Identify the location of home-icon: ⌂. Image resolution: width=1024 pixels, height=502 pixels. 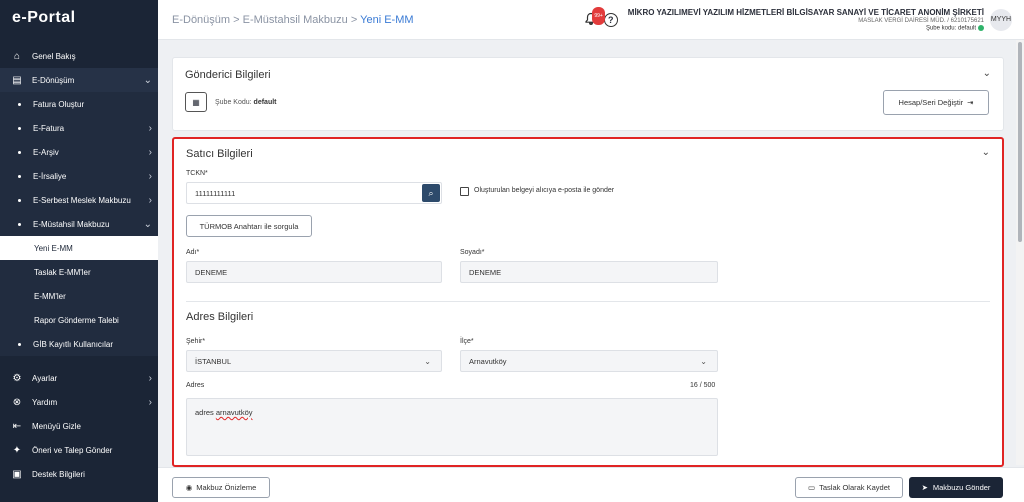
(17, 56).